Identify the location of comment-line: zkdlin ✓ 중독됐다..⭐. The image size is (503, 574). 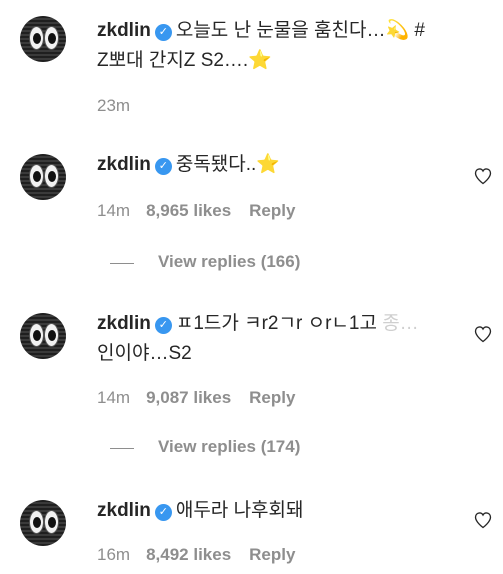
(188, 165).